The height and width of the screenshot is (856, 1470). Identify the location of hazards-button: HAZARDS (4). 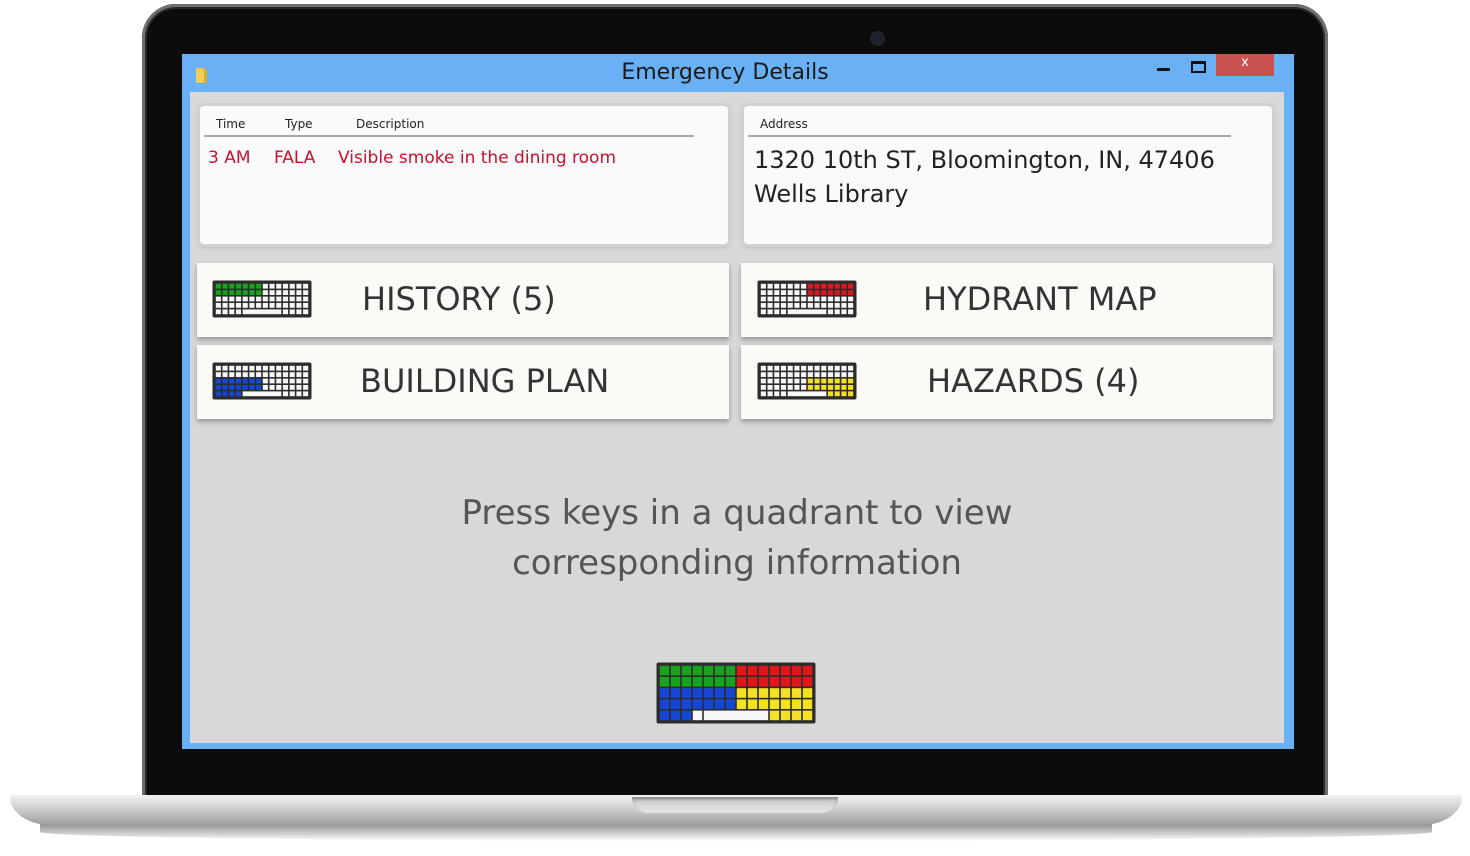
(1007, 382).